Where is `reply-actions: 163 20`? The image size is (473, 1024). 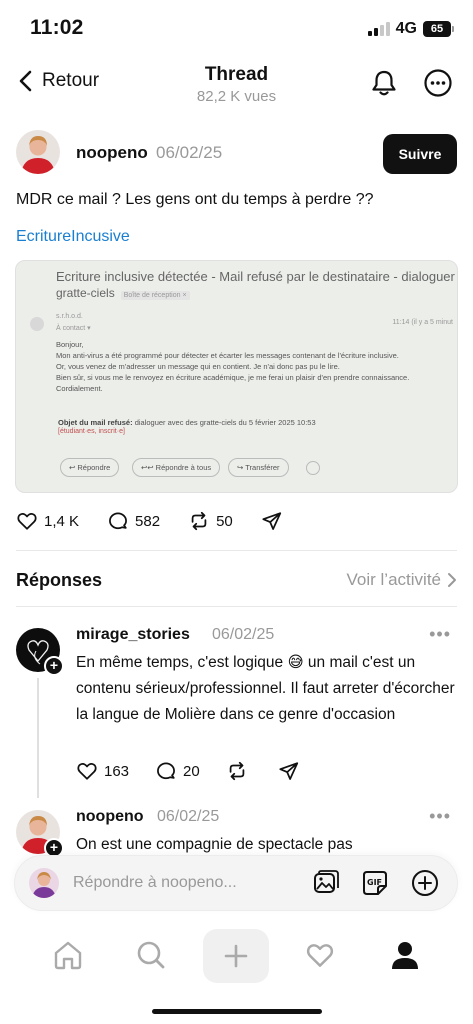
reply-actions: 163 20 is located at coordinates (188, 771).